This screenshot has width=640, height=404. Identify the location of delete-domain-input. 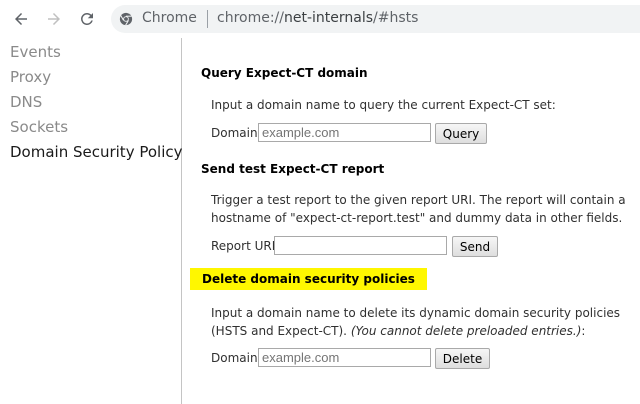
(344, 357).